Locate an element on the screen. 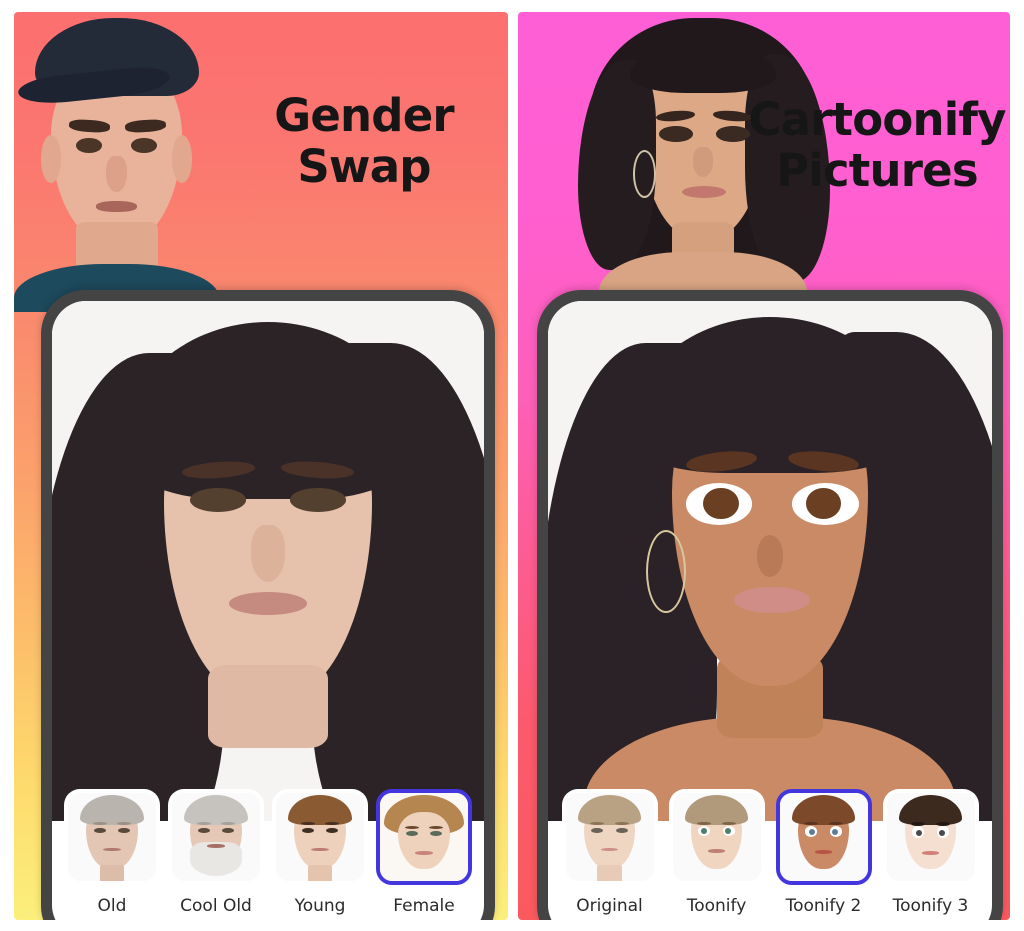  face-ear-left is located at coordinates (51, 159).